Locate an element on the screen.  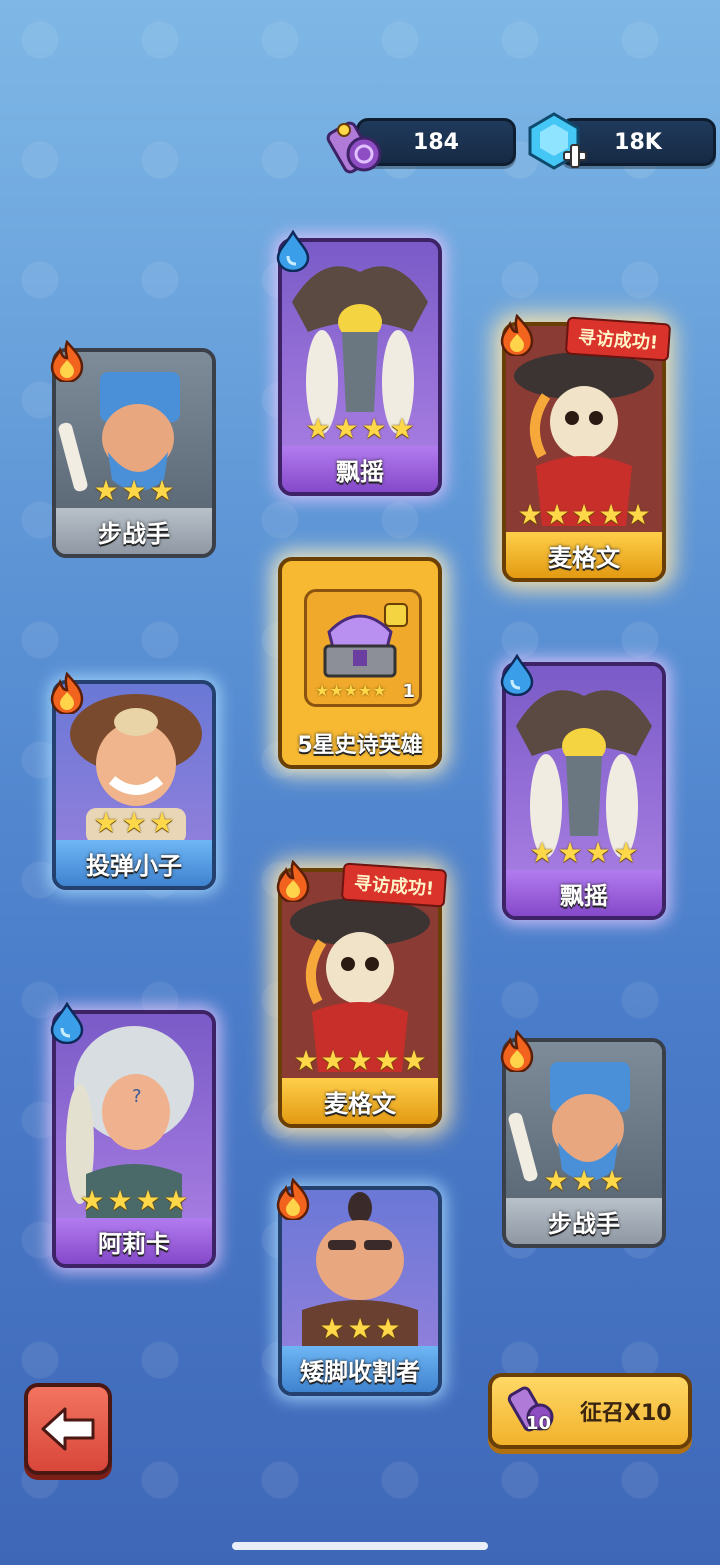
summon-cost: 10 is located at coordinates (539, 1423).